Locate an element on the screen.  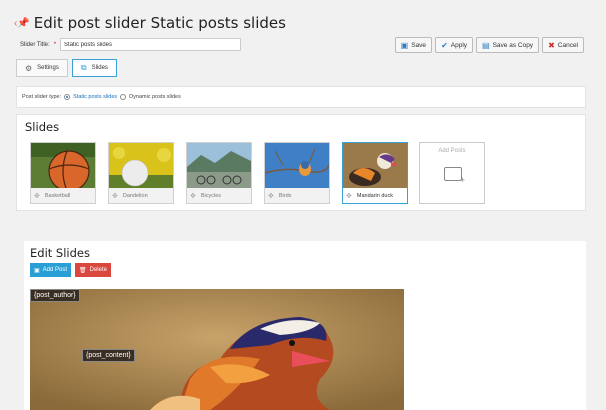
page-header: ‹📌 Edit post slider Static posts slides is located at coordinates (150, 23).